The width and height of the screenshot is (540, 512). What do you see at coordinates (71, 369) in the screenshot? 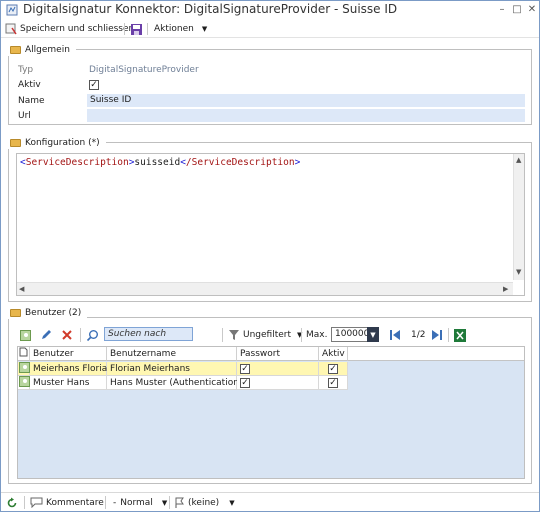
I see `row-benutzer: Meierhans Florian` at bounding box center [71, 369].